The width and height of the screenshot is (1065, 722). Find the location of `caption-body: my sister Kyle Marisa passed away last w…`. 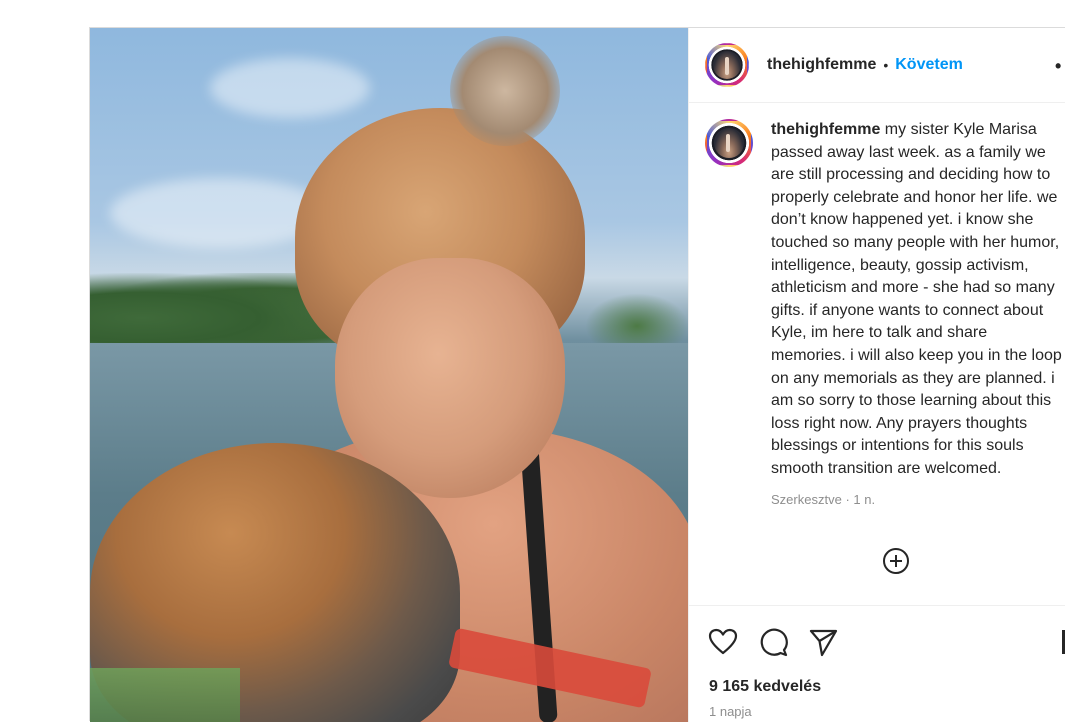

caption-body: my sister Kyle Marisa passed away last w… is located at coordinates (916, 299).